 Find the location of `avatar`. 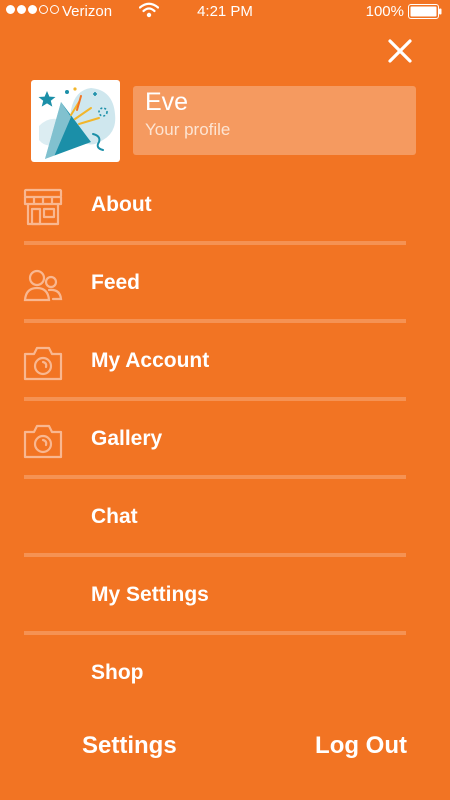

avatar is located at coordinates (75, 121).